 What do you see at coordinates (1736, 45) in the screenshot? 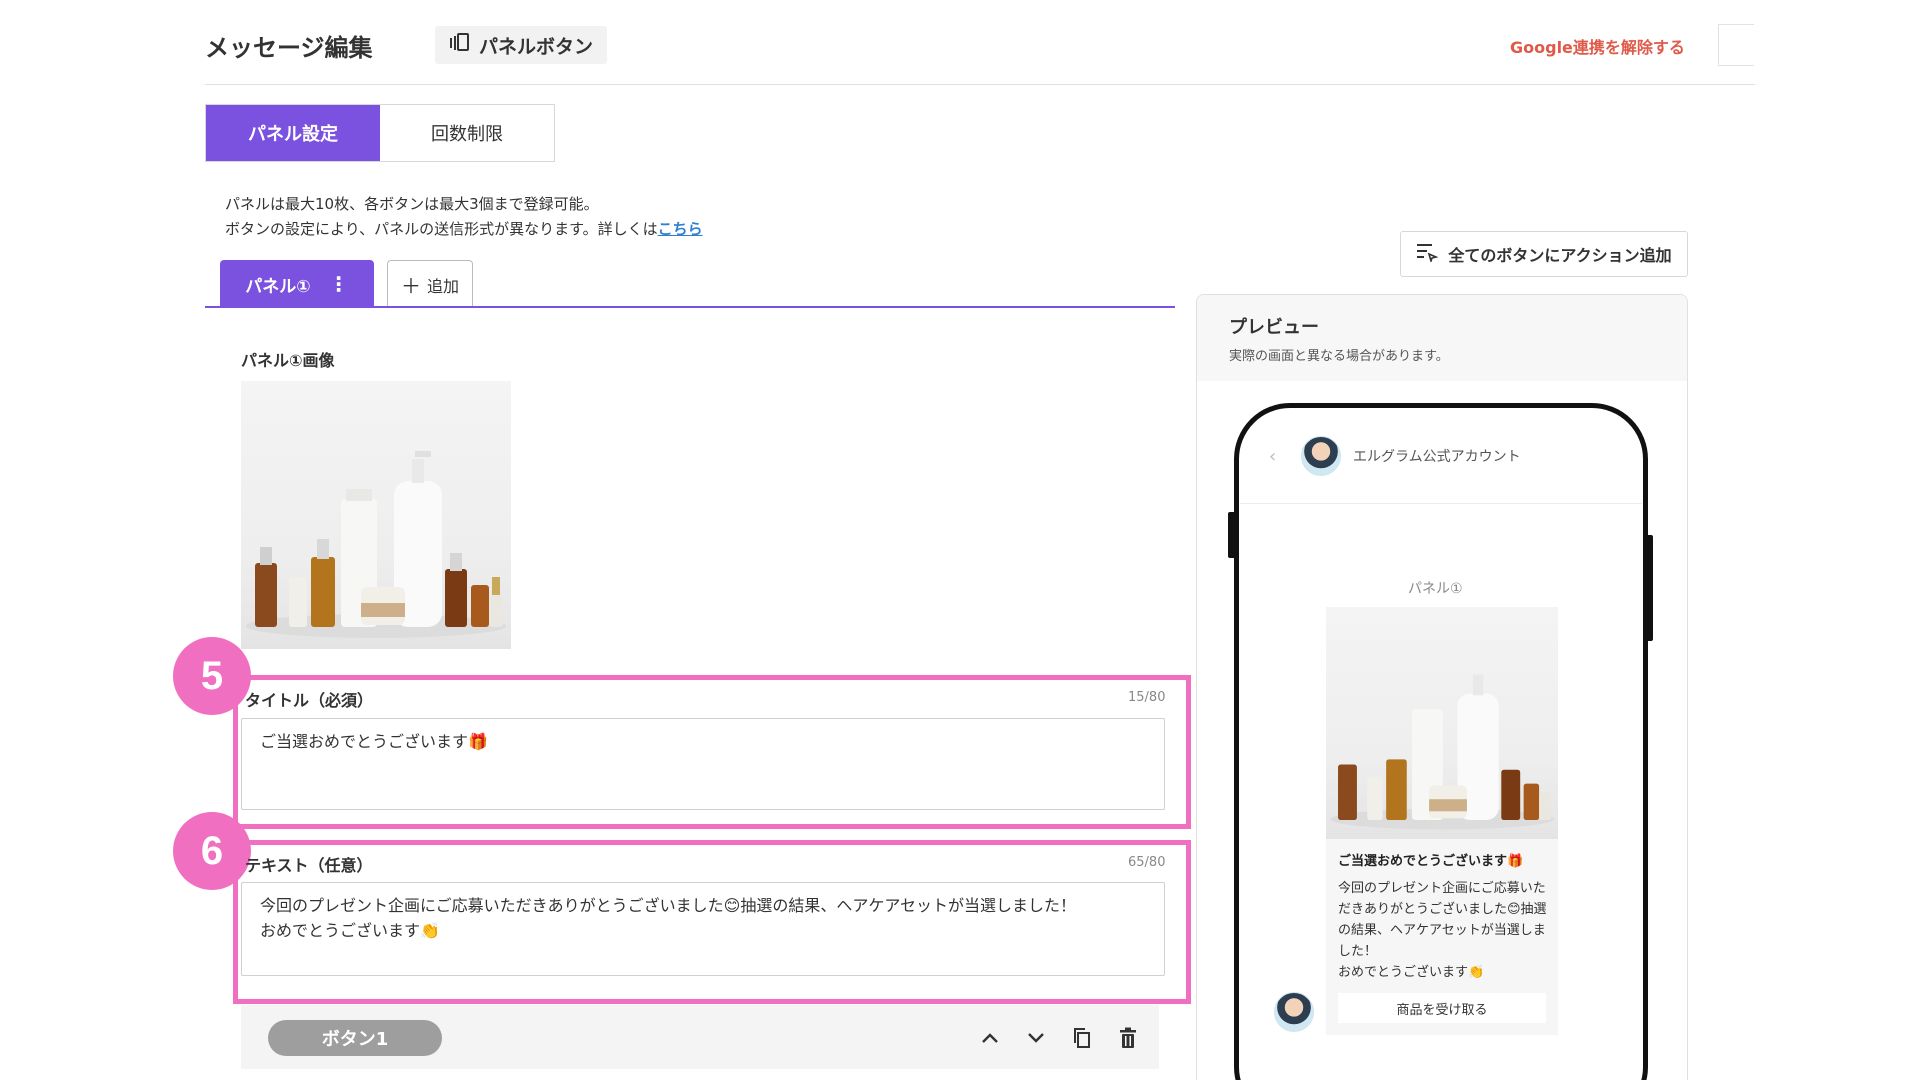
I see `header-side-box` at bounding box center [1736, 45].